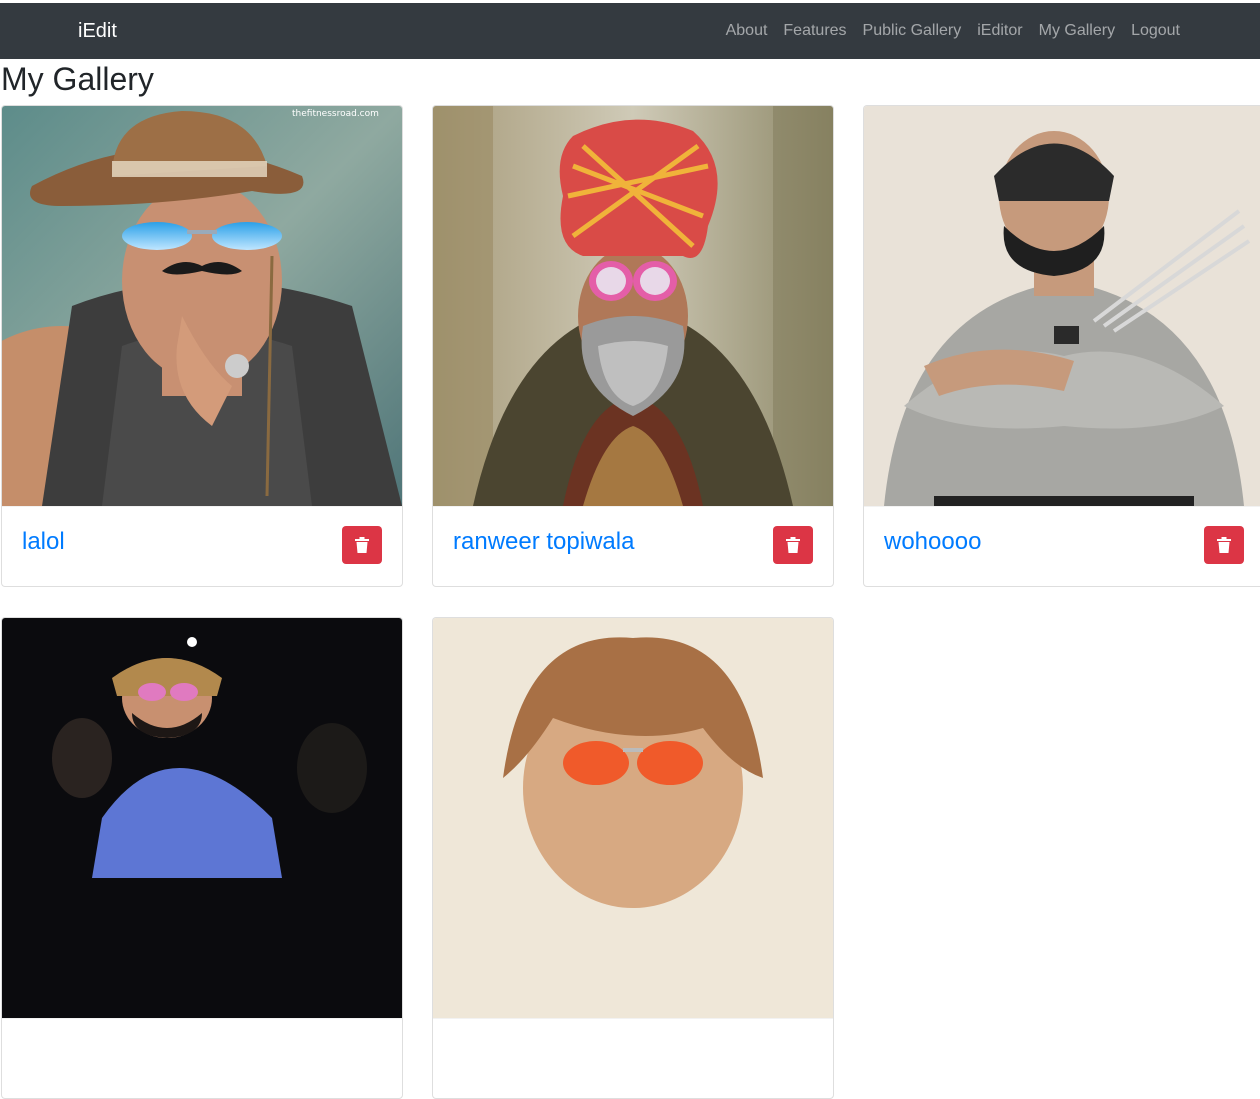  Describe the element at coordinates (97, 31) in the screenshot. I see `brand-link: iEdit` at that location.